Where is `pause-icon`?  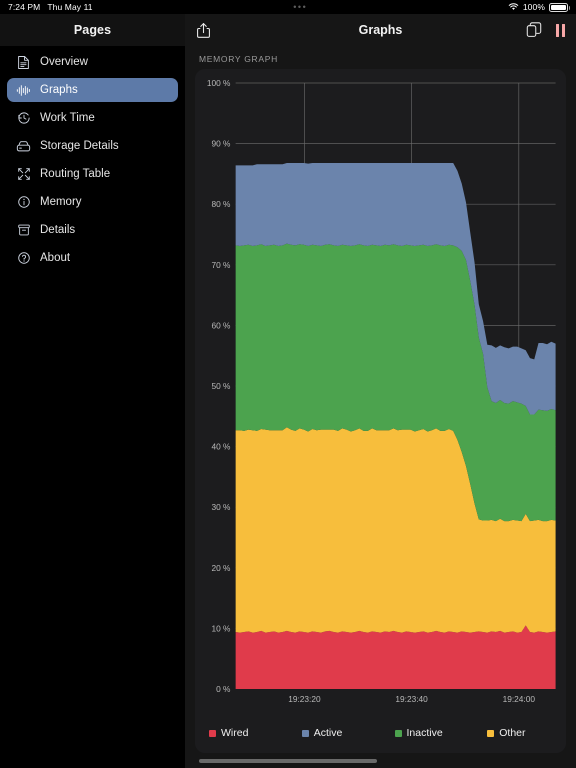
pause-icon is located at coordinates (560, 30).